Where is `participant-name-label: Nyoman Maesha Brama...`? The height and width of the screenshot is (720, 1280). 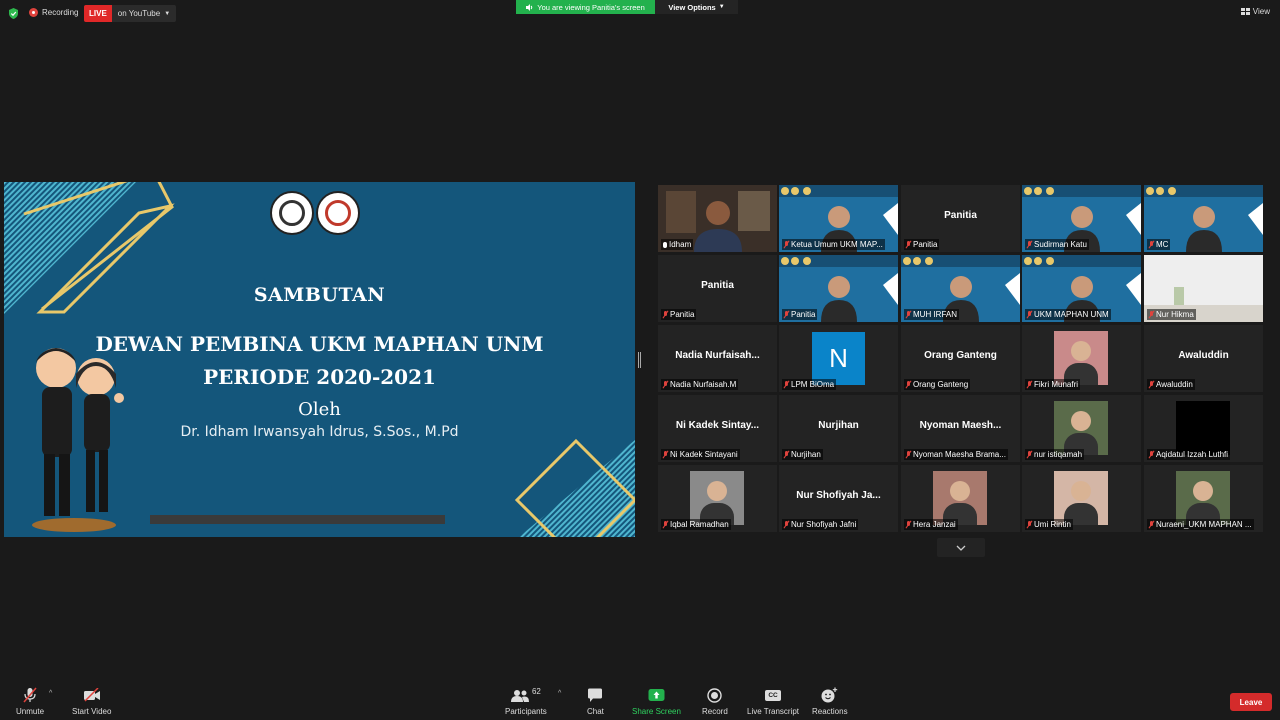 participant-name-label: Nyoman Maesha Brama... is located at coordinates (956, 454).